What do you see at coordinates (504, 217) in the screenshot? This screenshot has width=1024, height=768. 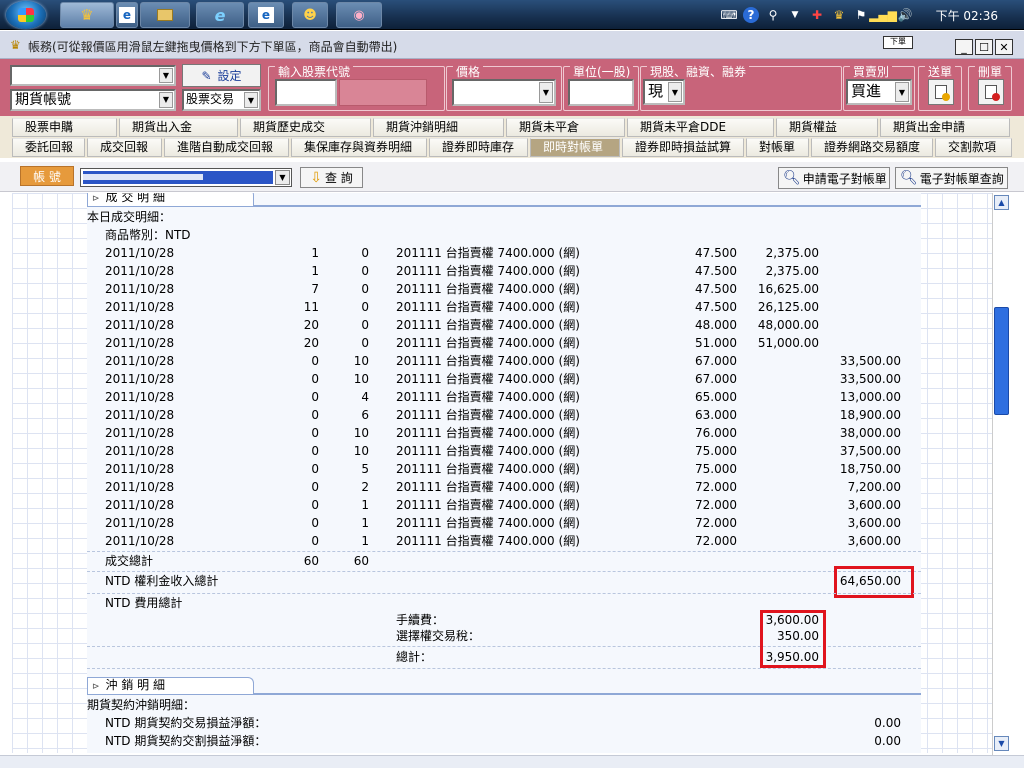 I see `today-trades-row: 本日成交明細：` at bounding box center [504, 217].